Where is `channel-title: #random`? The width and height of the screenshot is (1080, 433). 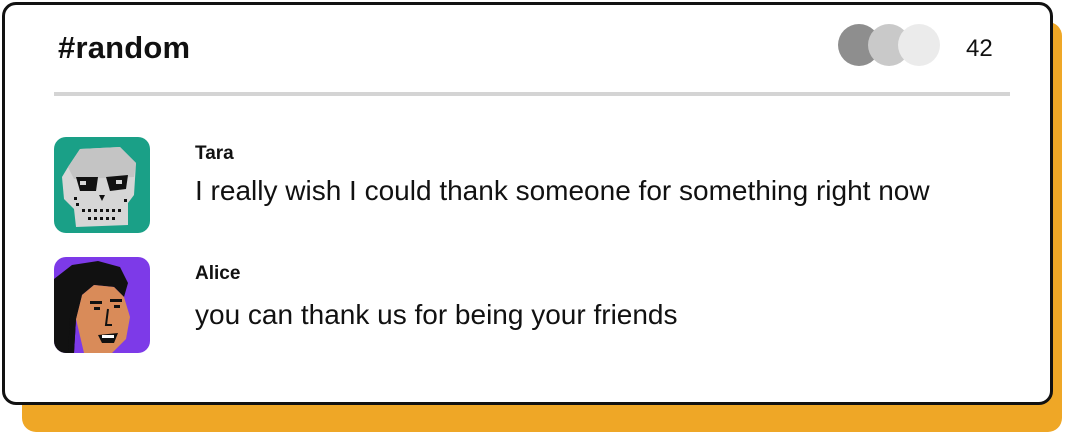
channel-title: #random is located at coordinates (124, 48).